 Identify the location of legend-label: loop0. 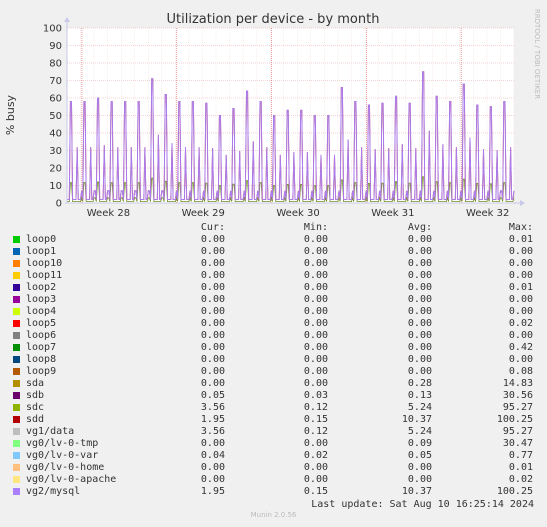
(41, 239).